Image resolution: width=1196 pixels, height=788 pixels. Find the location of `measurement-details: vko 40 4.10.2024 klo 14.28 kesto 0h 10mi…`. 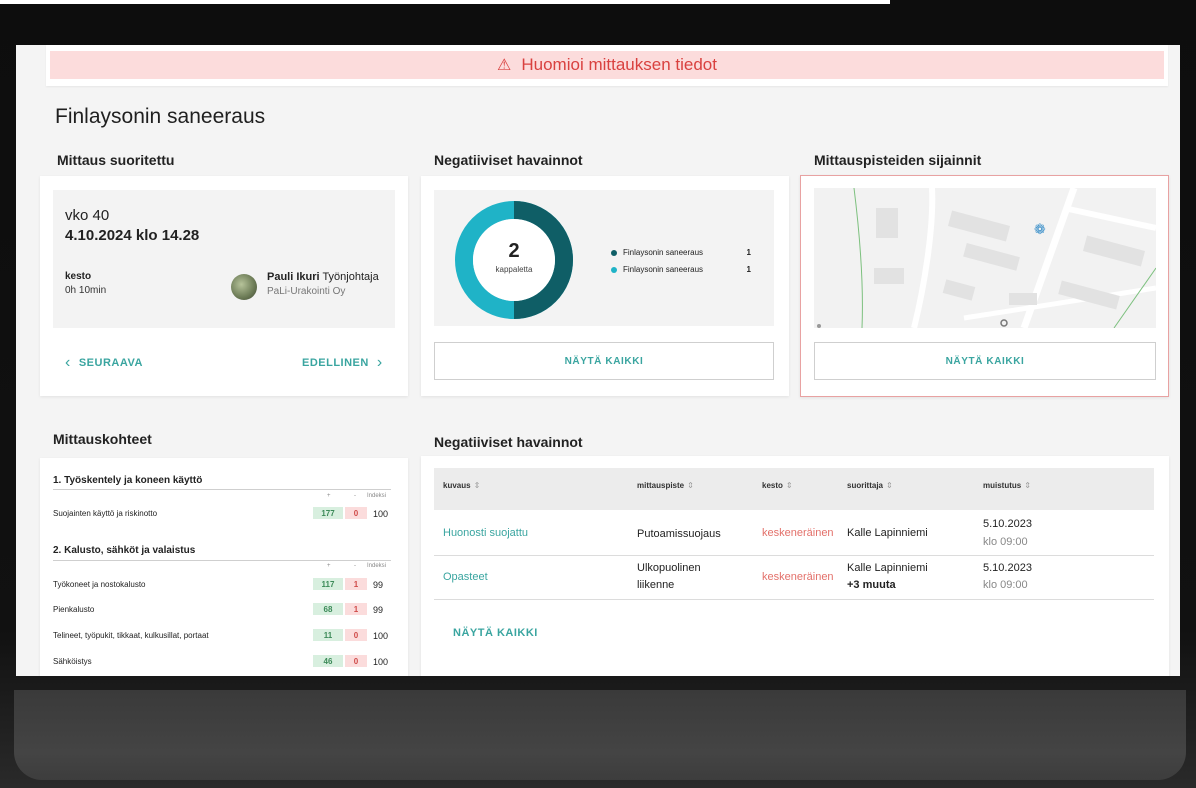

measurement-details: vko 40 4.10.2024 klo 14.28 kesto 0h 10mi… is located at coordinates (224, 259).